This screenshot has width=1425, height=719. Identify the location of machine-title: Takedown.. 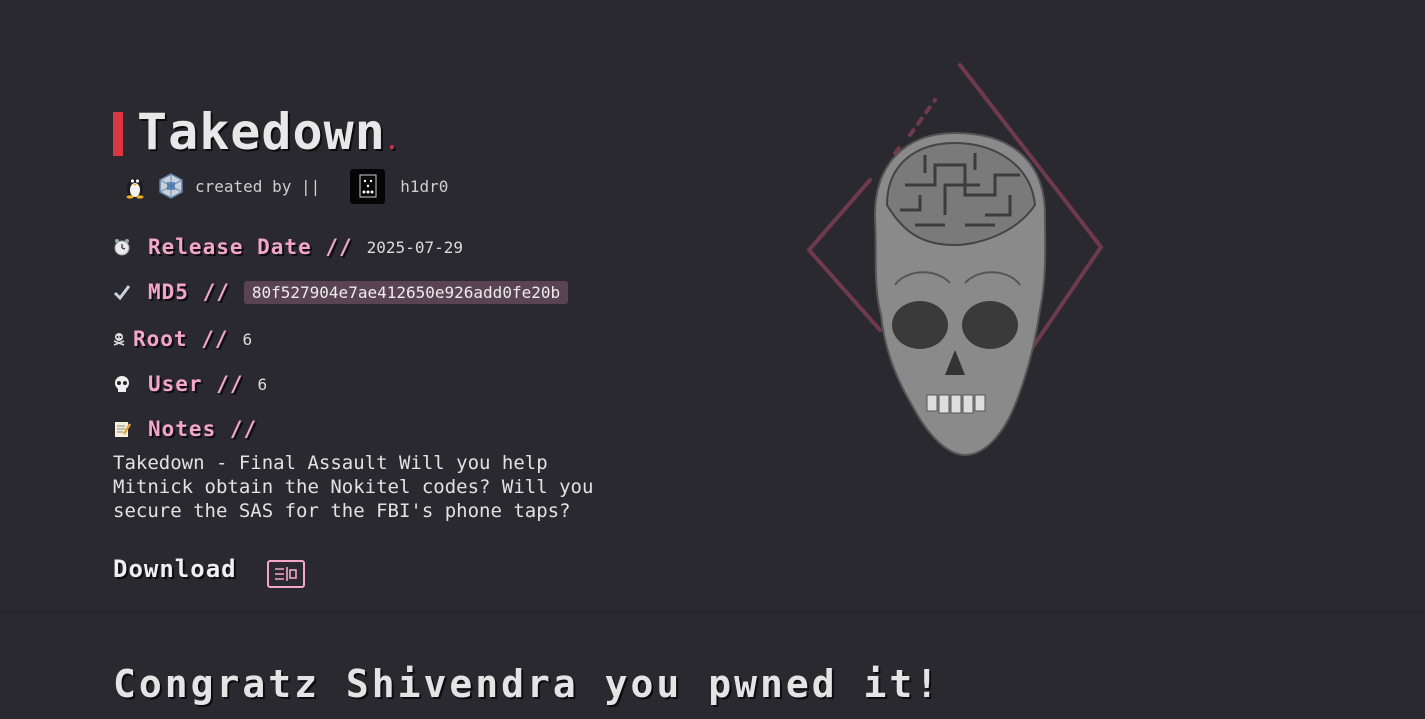
(268, 132).